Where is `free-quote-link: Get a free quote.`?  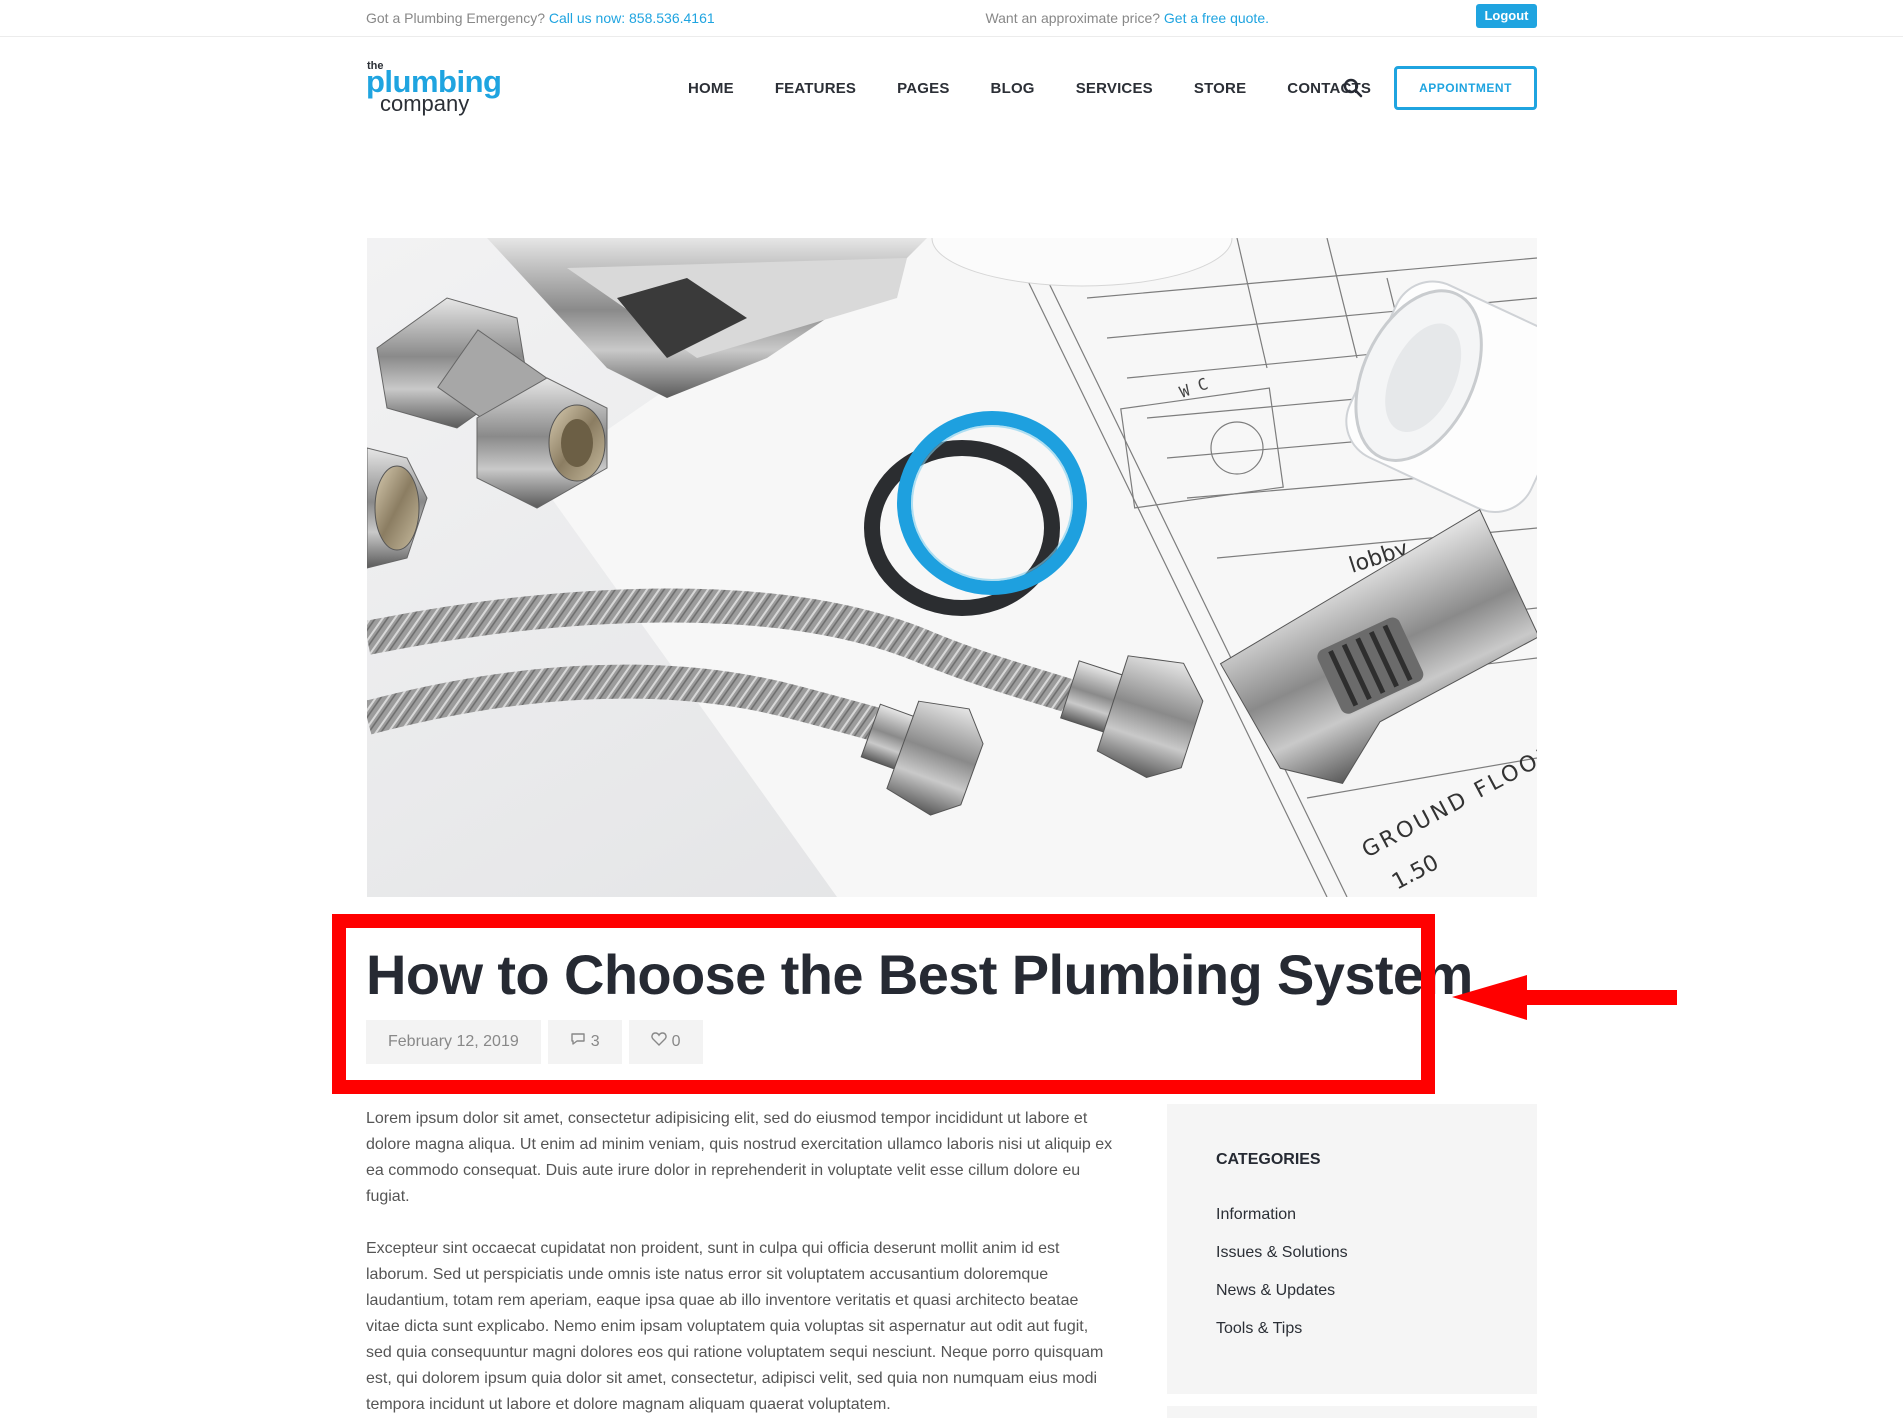 free-quote-link: Get a free quote. is located at coordinates (1216, 18).